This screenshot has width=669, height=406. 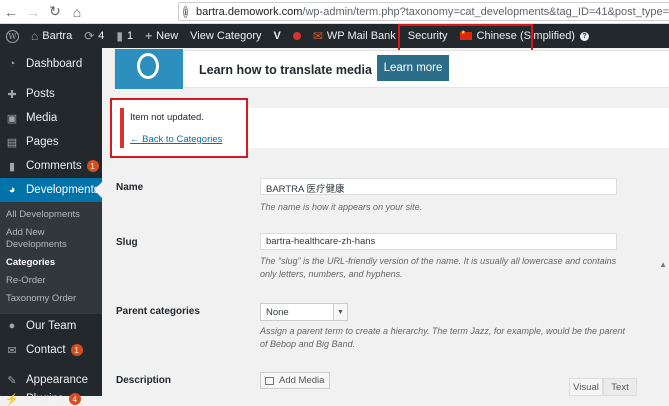 I want to click on dashboard-icon: ◔, so click(x=12, y=64).